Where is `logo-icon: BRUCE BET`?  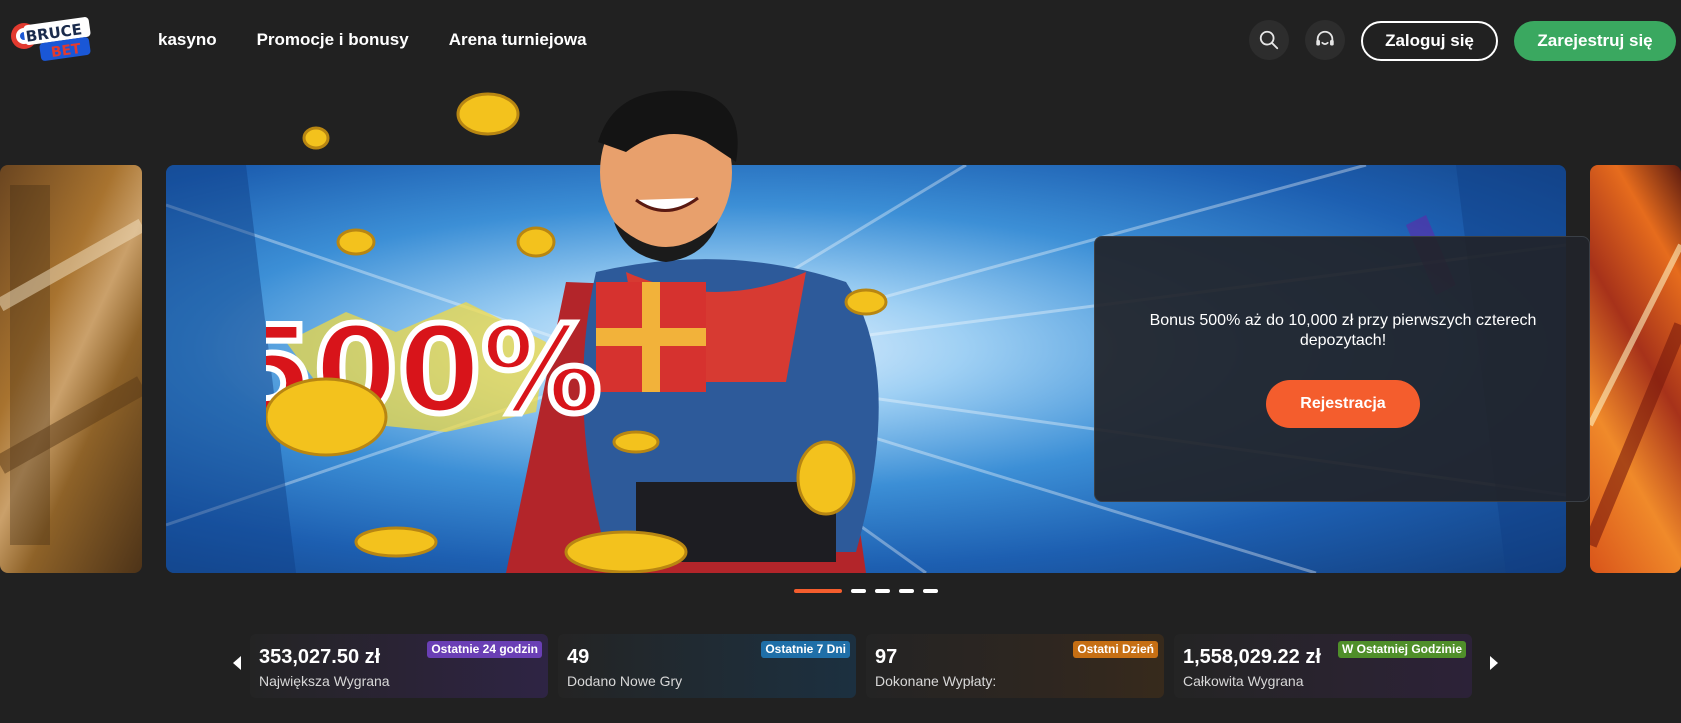 logo-icon: BRUCE BET is located at coordinates (51, 39).